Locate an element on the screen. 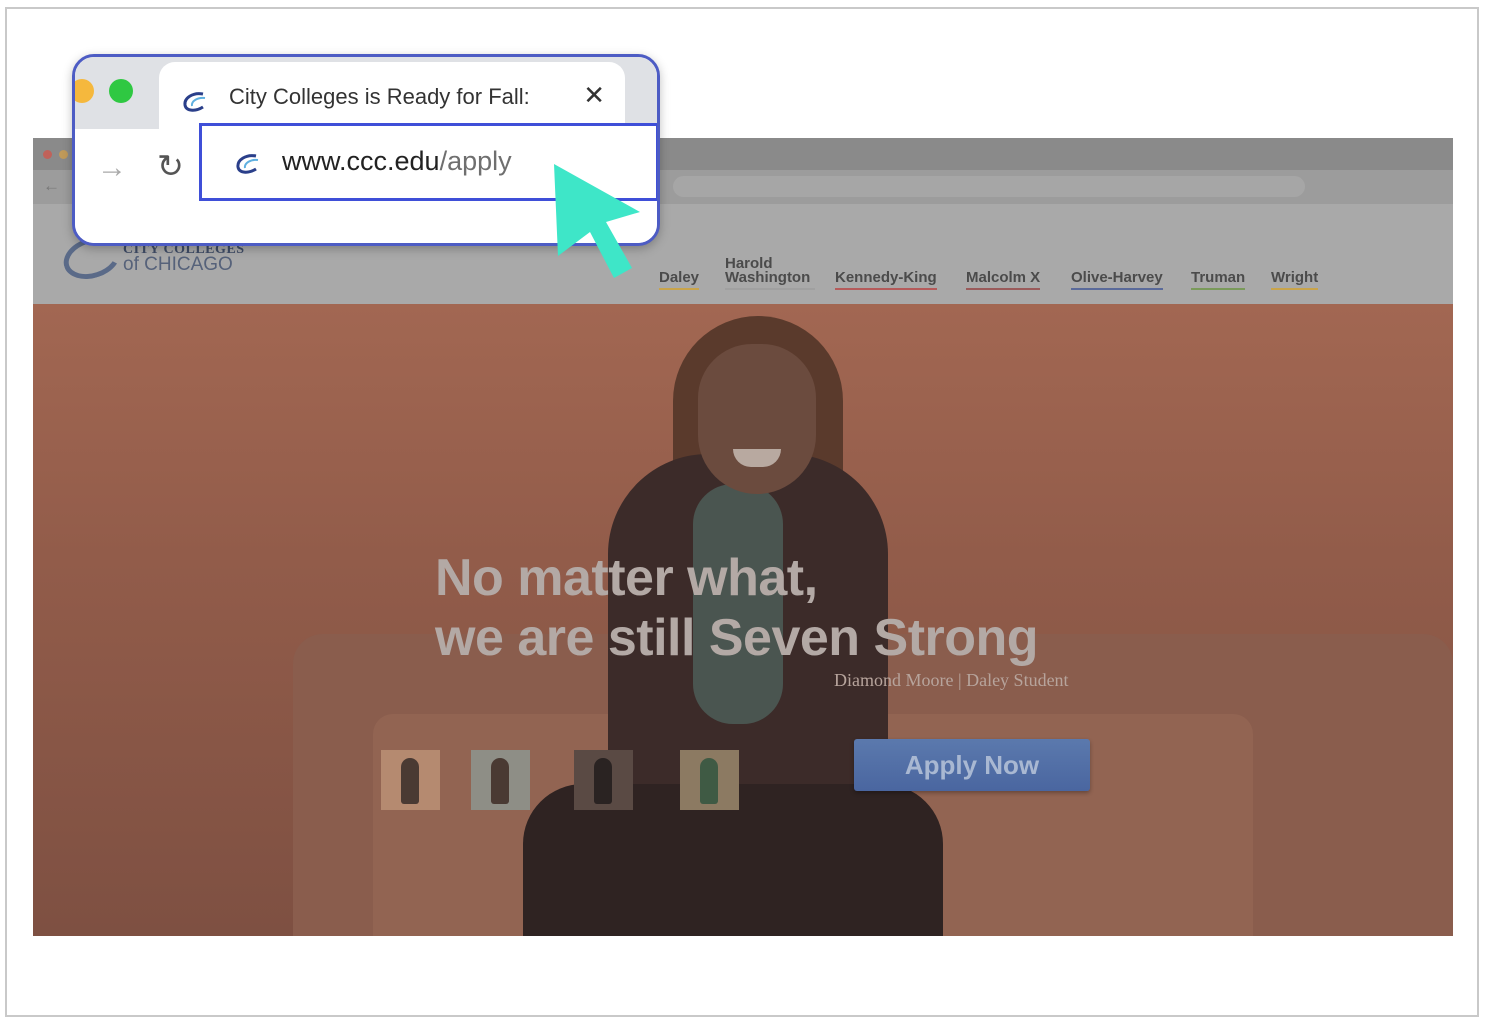 Image resolution: width=1487 pixels, height=1017 pixels. nav-olive-harvey: Olive-Harvey is located at coordinates (1117, 280).